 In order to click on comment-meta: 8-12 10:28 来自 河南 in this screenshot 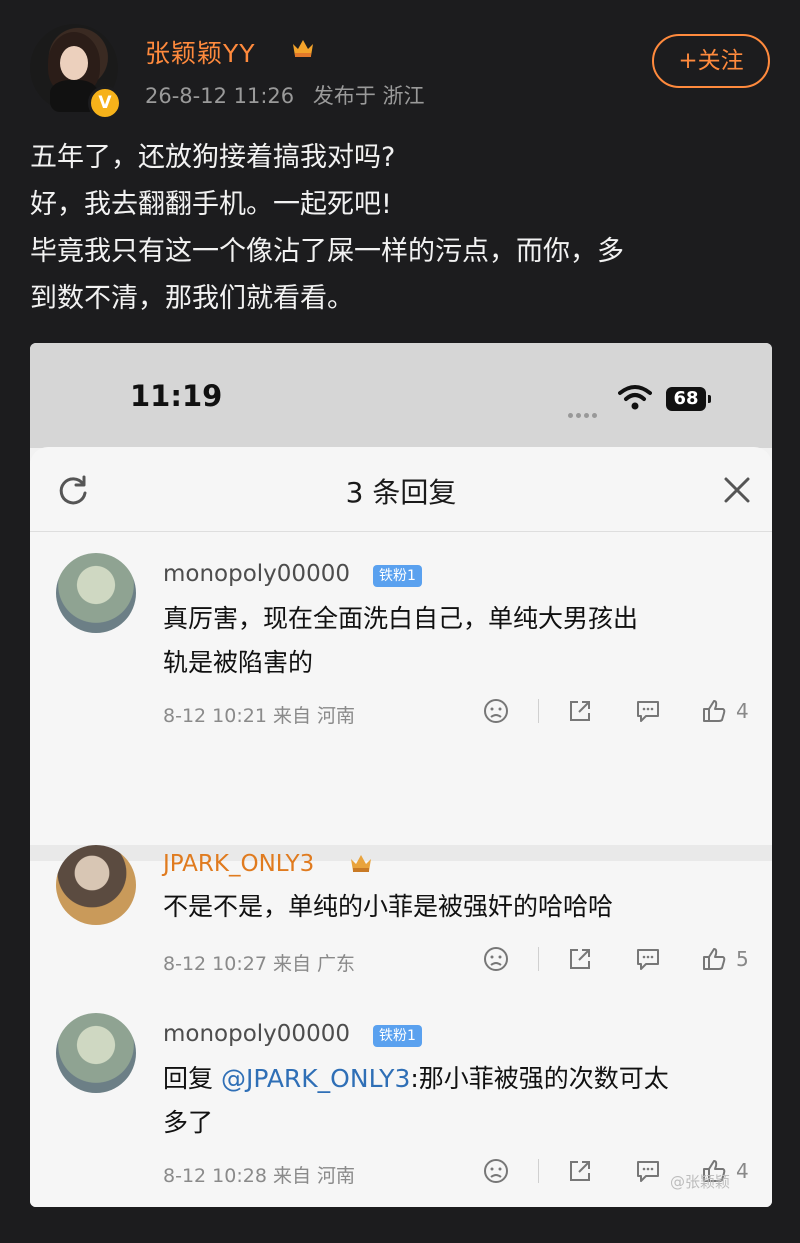, I will do `click(259, 1176)`.